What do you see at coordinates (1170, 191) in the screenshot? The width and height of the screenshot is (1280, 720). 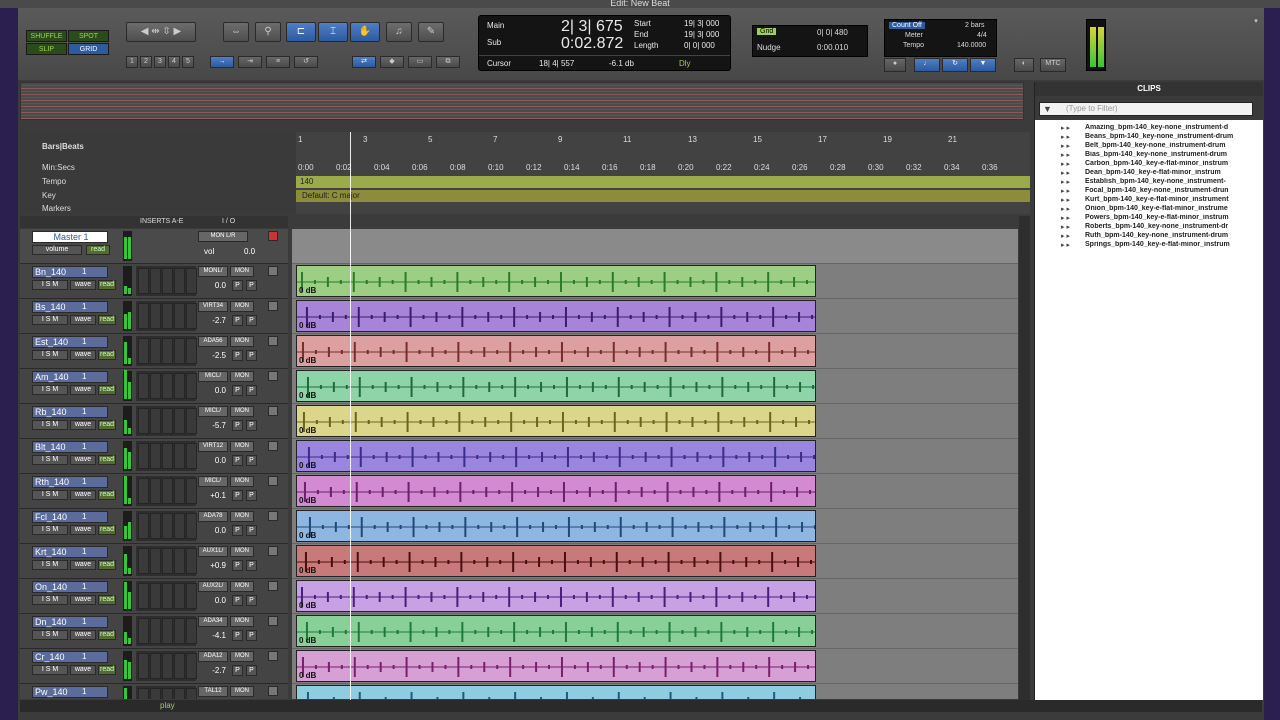 I see `clip-list-item: Focal_bpm-140_key-none_instrument-drun` at bounding box center [1170, 191].